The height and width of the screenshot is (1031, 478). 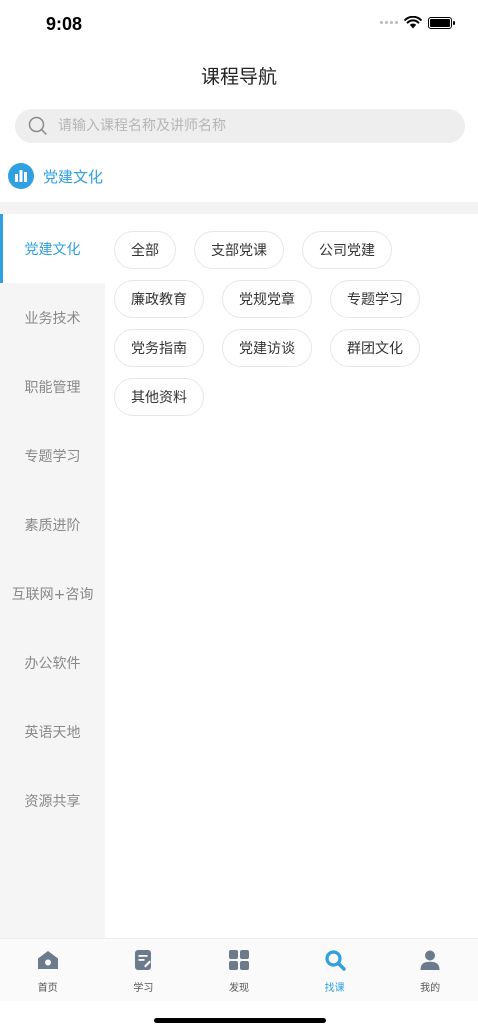 What do you see at coordinates (430, 960) in the screenshot?
I see `user-icon` at bounding box center [430, 960].